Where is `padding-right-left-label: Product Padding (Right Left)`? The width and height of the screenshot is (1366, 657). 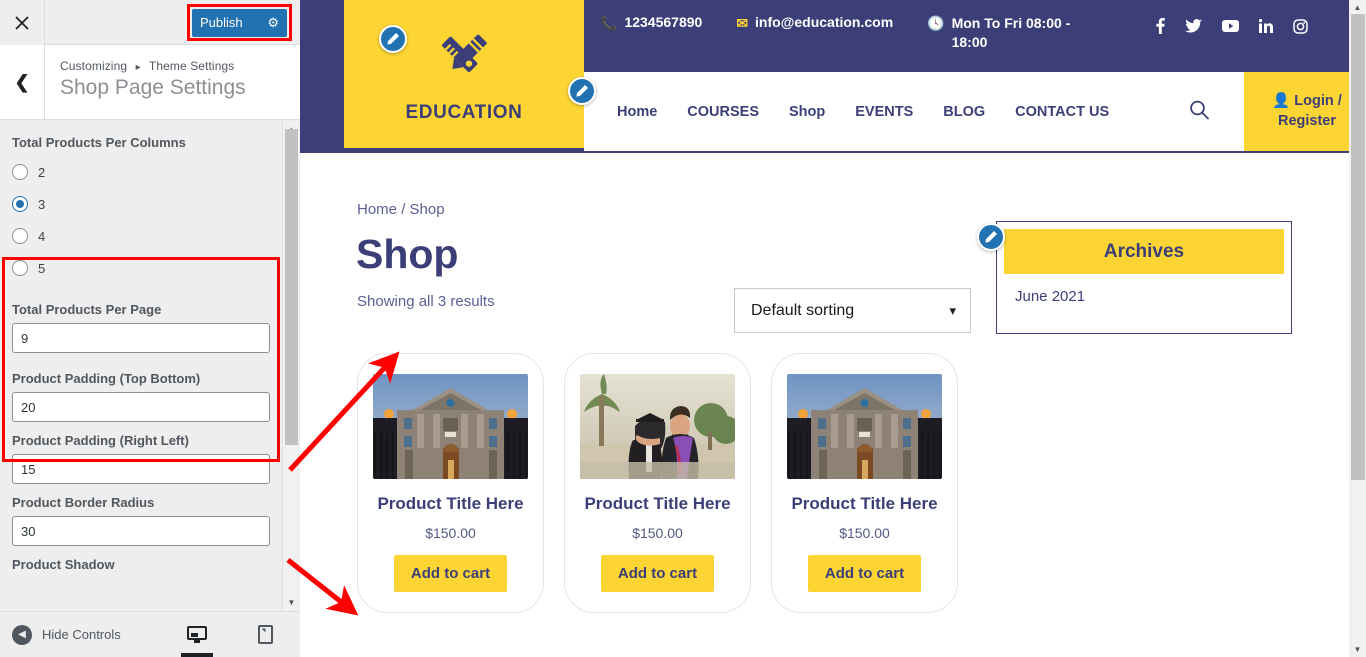 padding-right-left-label: Product Padding (Right Left) is located at coordinates (100, 440).